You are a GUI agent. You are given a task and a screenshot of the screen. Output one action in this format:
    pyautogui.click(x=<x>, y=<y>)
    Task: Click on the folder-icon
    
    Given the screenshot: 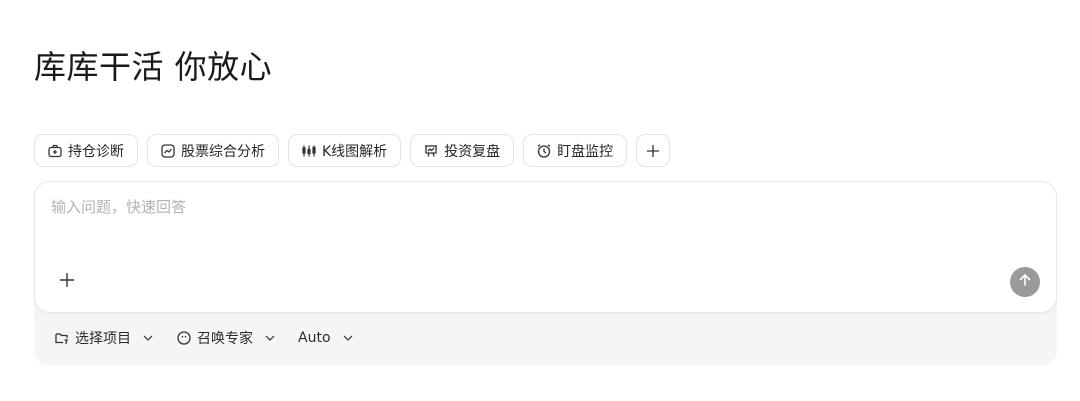 What is the action you would take?
    pyautogui.click(x=62, y=338)
    